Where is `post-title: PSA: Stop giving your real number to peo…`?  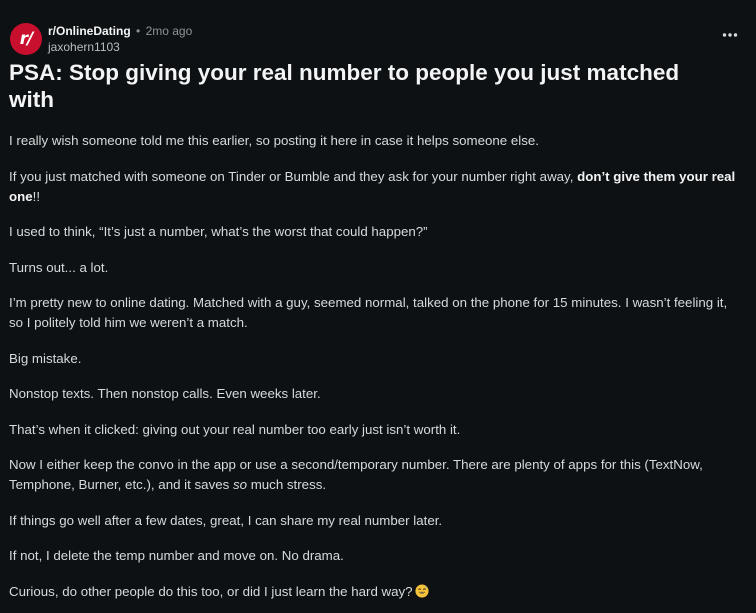
post-title: PSA: Stop giving your real number to peo… is located at coordinates (362, 86).